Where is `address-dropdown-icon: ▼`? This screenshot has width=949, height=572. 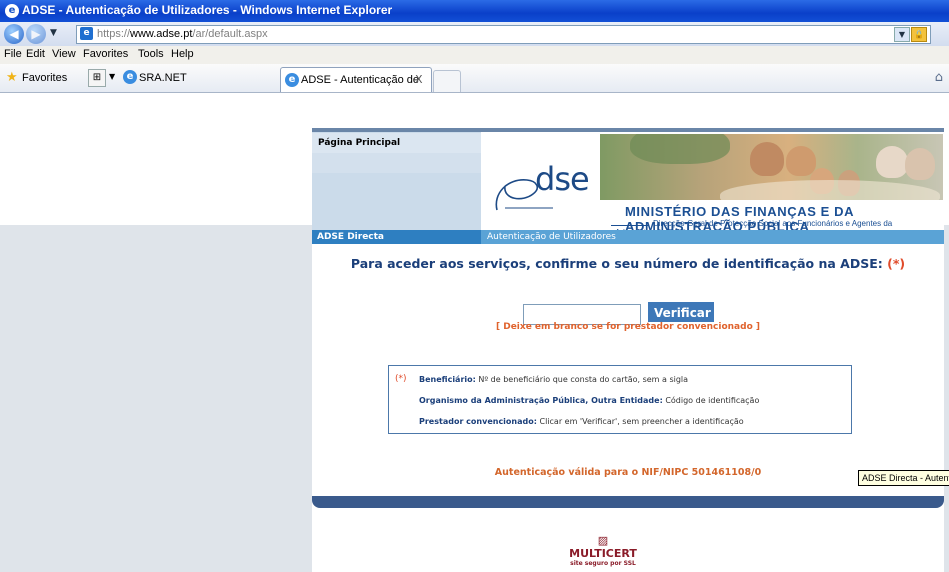
address-dropdown-icon: ▼ is located at coordinates (902, 34).